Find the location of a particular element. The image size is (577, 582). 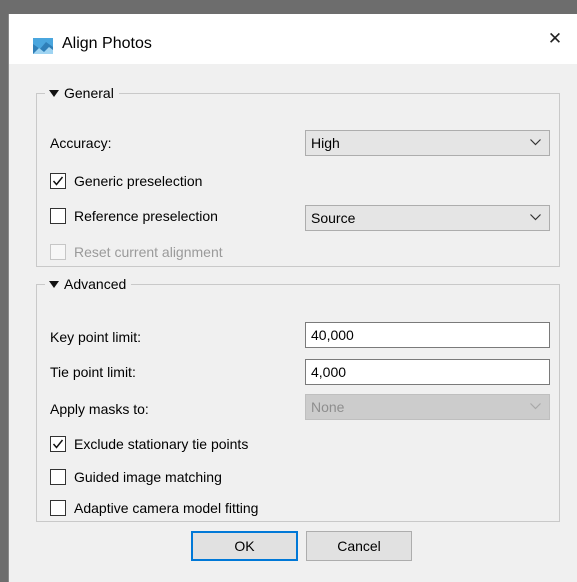

reference-source-value: Source is located at coordinates (333, 218).